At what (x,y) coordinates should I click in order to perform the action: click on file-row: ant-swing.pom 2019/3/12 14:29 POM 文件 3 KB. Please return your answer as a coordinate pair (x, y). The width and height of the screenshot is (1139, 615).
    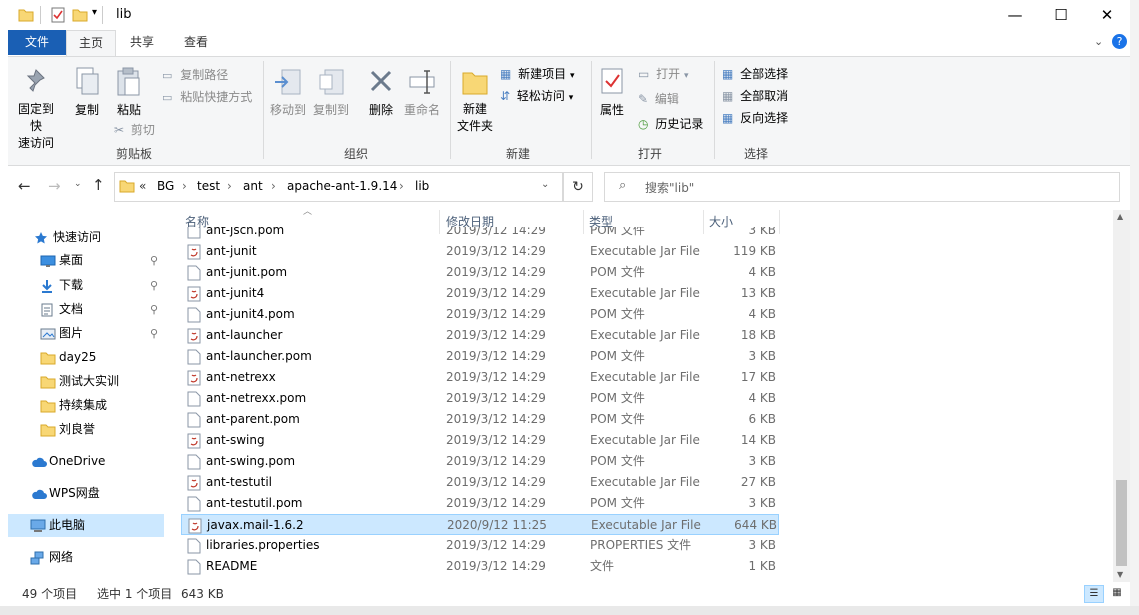
    Looking at the image, I should click on (480, 461).